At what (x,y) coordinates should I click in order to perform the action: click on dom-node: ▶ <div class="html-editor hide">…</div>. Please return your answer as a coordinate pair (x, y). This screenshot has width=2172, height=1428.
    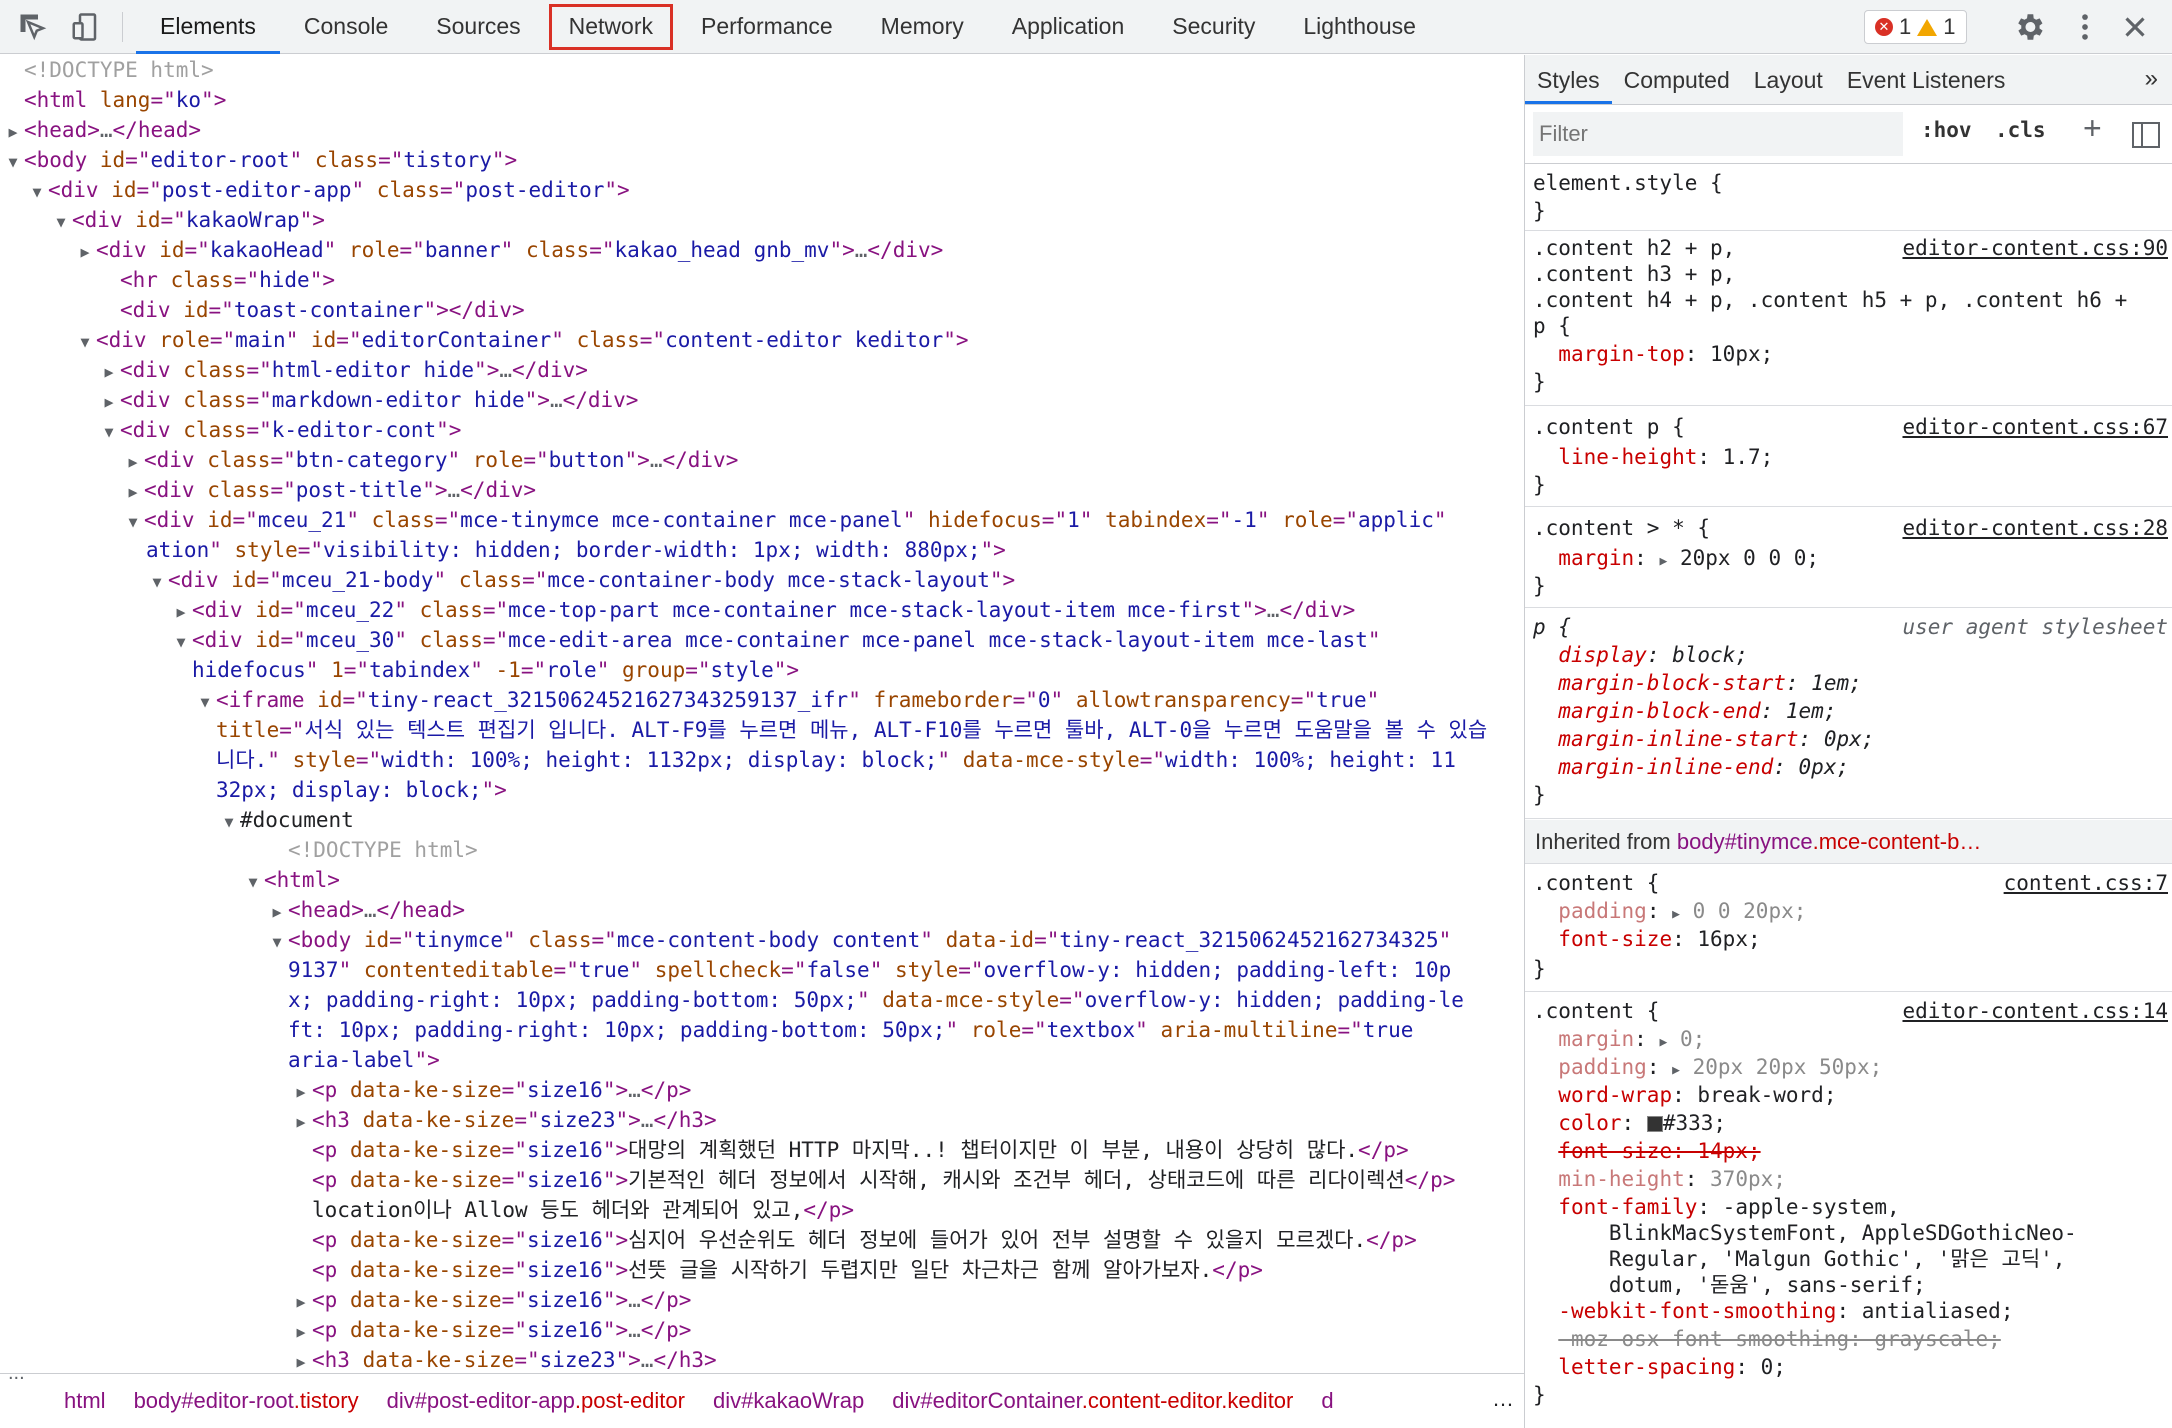
    Looking at the image, I should click on (293, 371).